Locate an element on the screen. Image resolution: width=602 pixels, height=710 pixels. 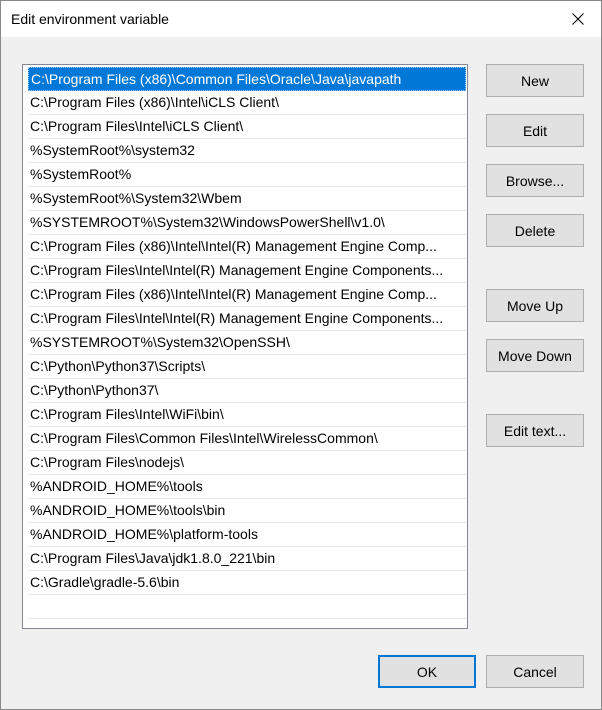
list-item: C:\Gradle\gradle-5.6\bin is located at coordinates (247, 583).